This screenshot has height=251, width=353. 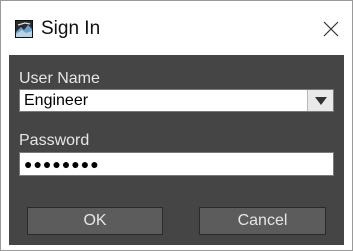 I want to click on window-title: Sign In, so click(x=71, y=28).